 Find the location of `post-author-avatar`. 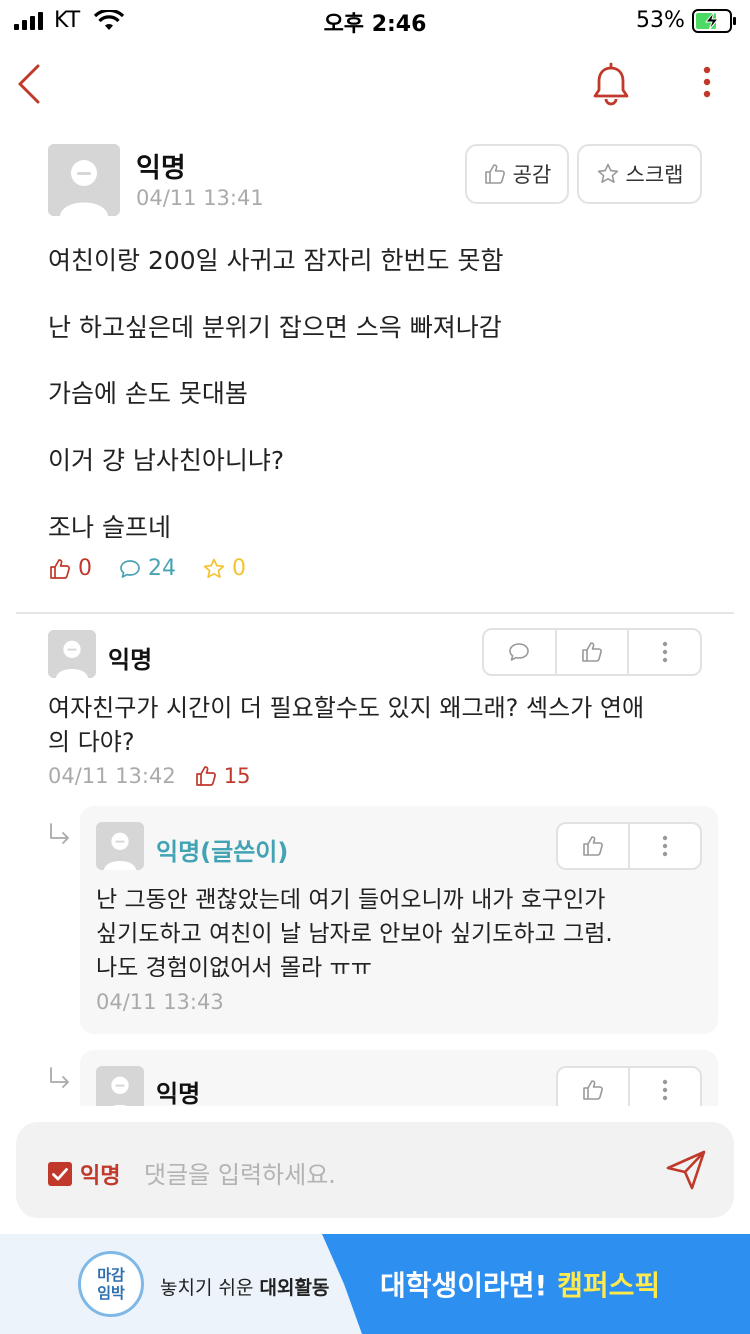

post-author-avatar is located at coordinates (84, 180).